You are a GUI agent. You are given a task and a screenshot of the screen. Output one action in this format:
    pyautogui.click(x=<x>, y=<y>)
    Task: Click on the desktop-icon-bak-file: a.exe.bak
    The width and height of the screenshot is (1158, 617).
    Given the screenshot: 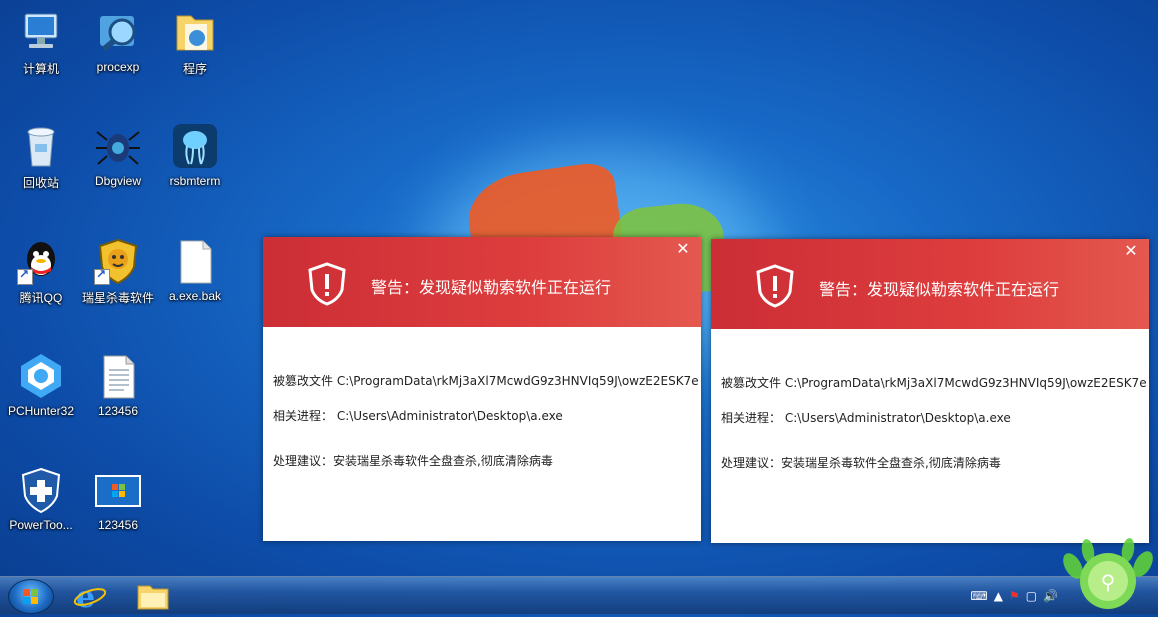 What is the action you would take?
    pyautogui.click(x=195, y=270)
    